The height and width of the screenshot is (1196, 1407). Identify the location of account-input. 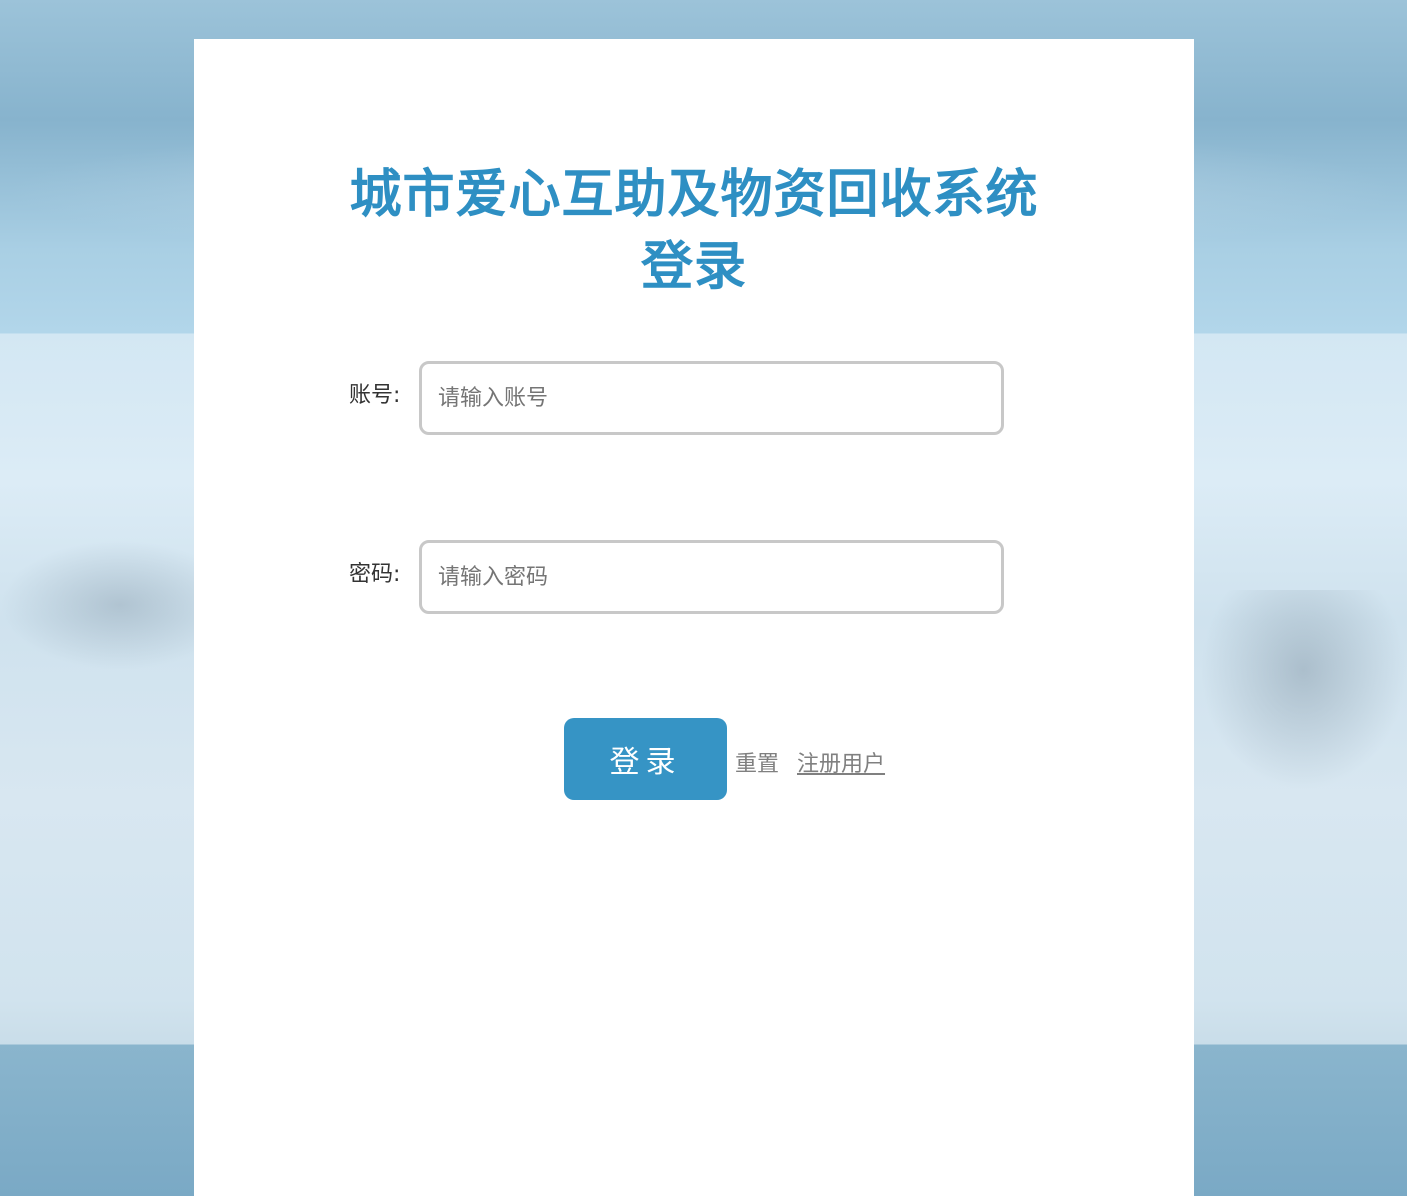
(711, 398).